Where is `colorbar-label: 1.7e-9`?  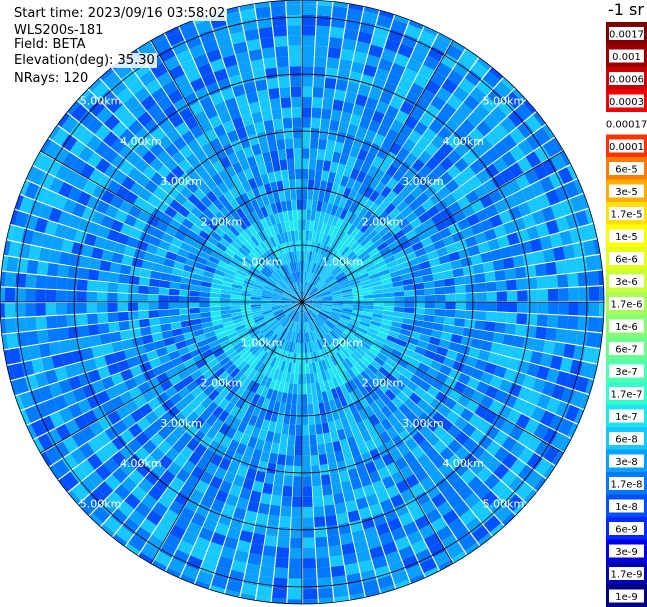
colorbar-label: 1.7e-9 is located at coordinates (626, 575).